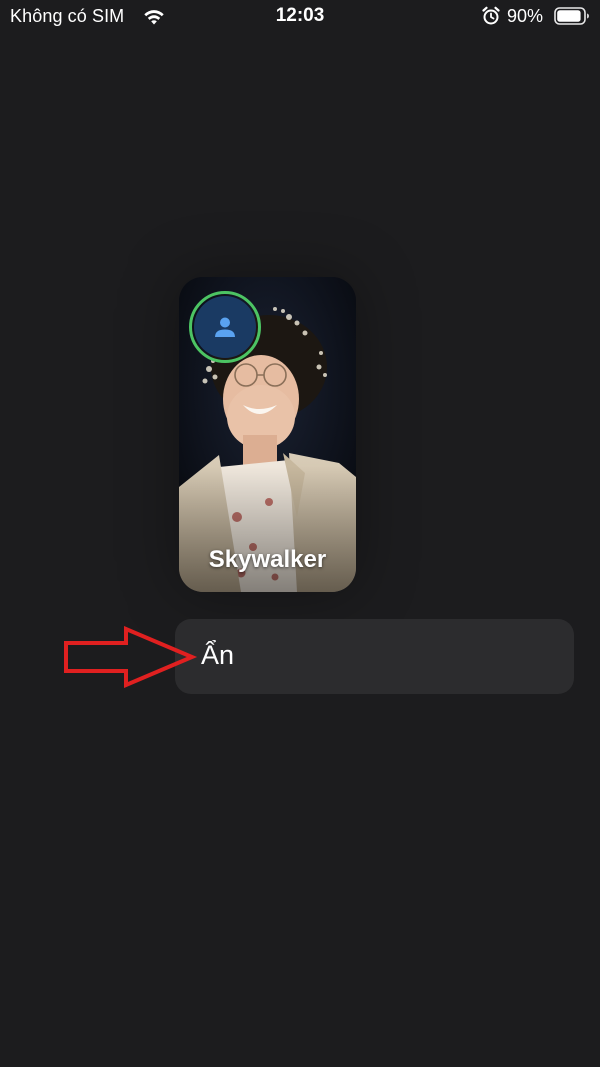 This screenshot has width=600, height=1067. I want to click on hide-label: Ẩn, so click(218, 655).